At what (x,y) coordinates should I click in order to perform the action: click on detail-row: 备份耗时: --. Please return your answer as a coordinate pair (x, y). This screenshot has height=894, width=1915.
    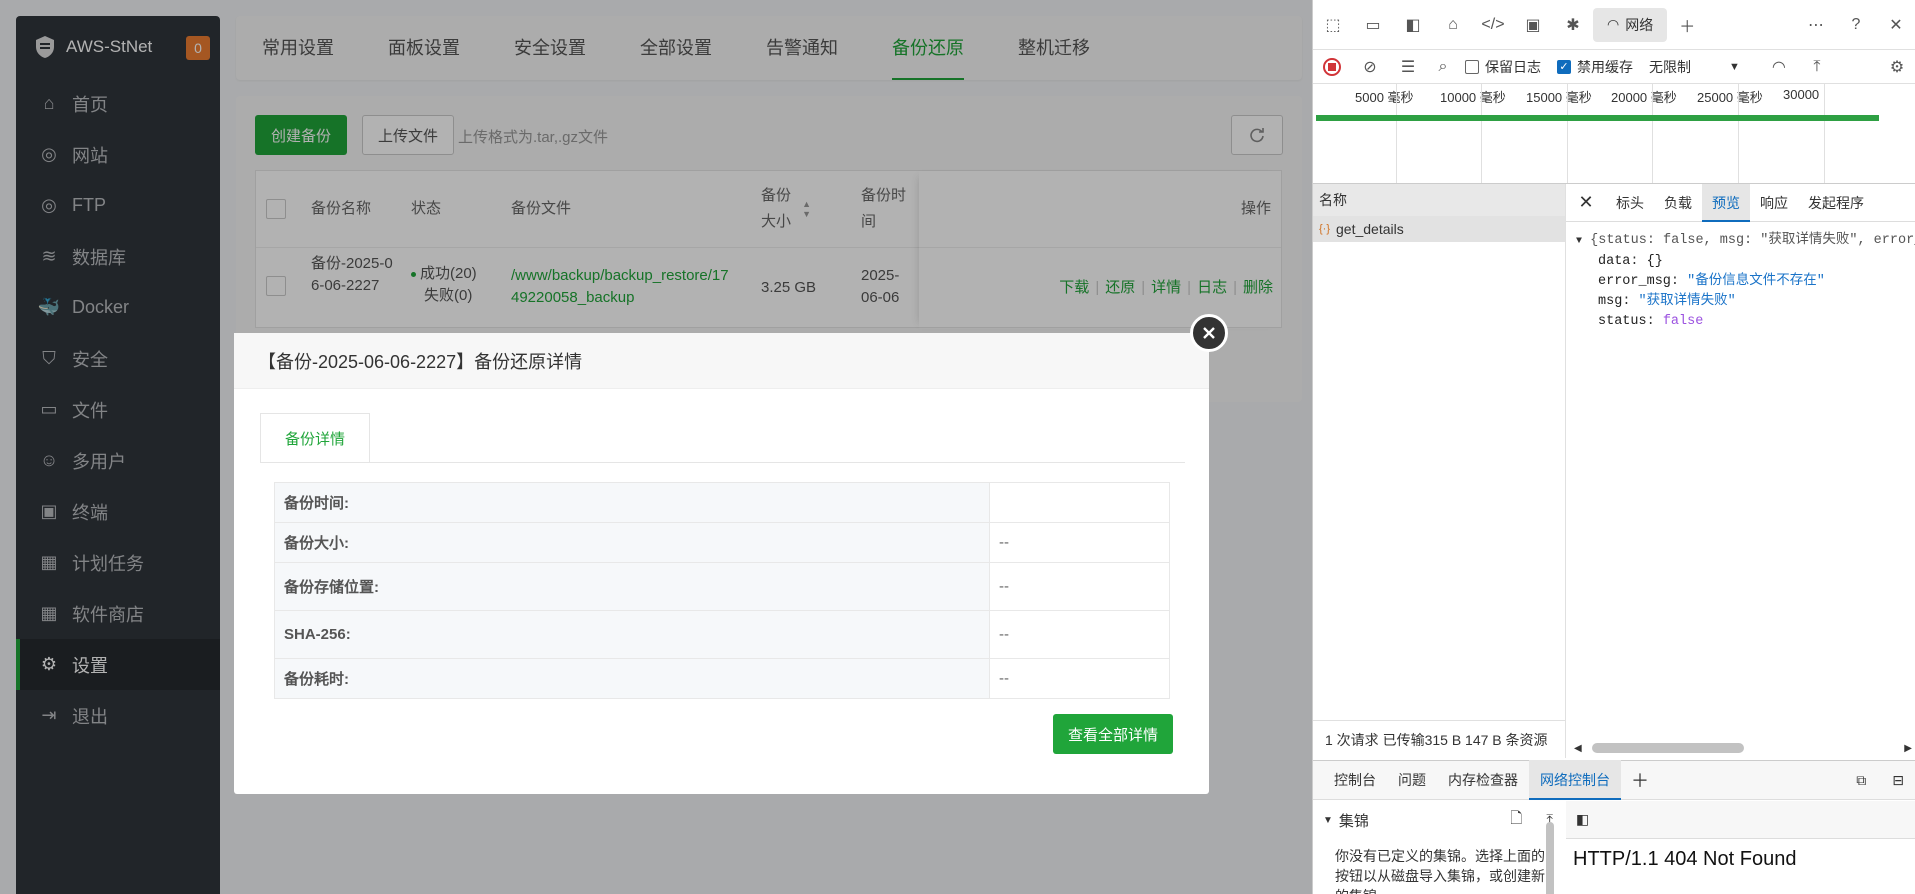
    Looking at the image, I should click on (722, 678).